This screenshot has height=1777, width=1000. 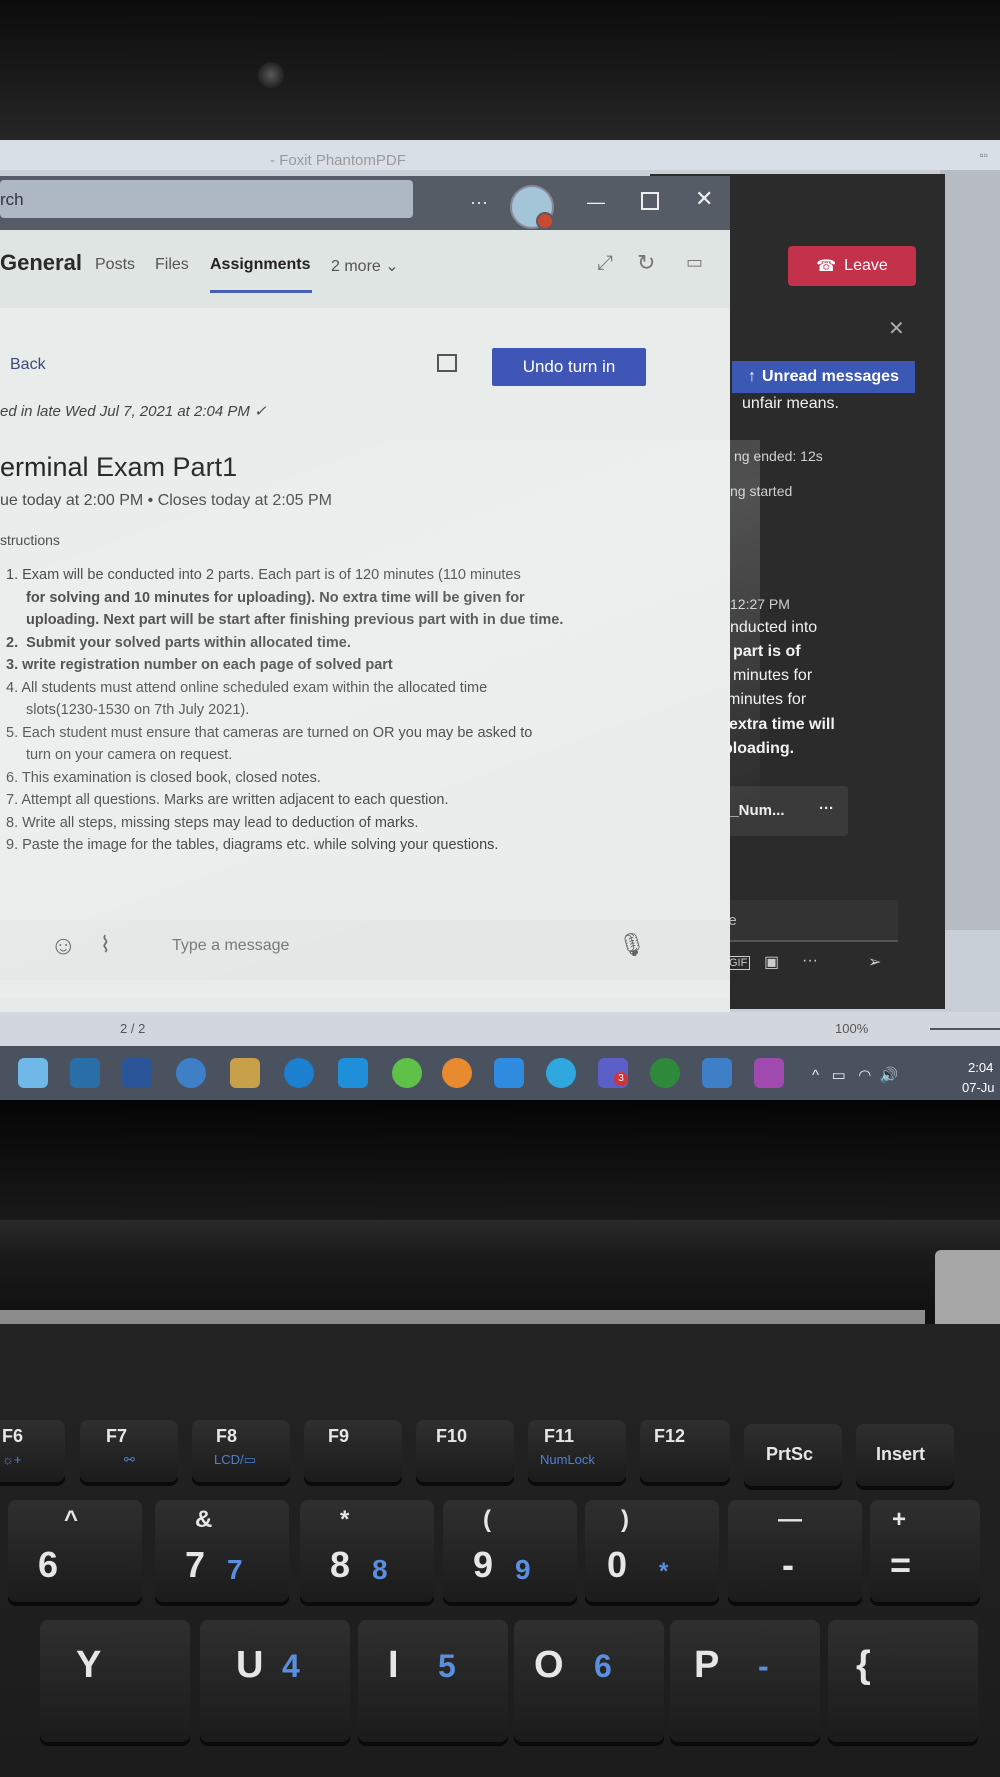 What do you see at coordinates (299, 1073) in the screenshot?
I see `remote-app-icon` at bounding box center [299, 1073].